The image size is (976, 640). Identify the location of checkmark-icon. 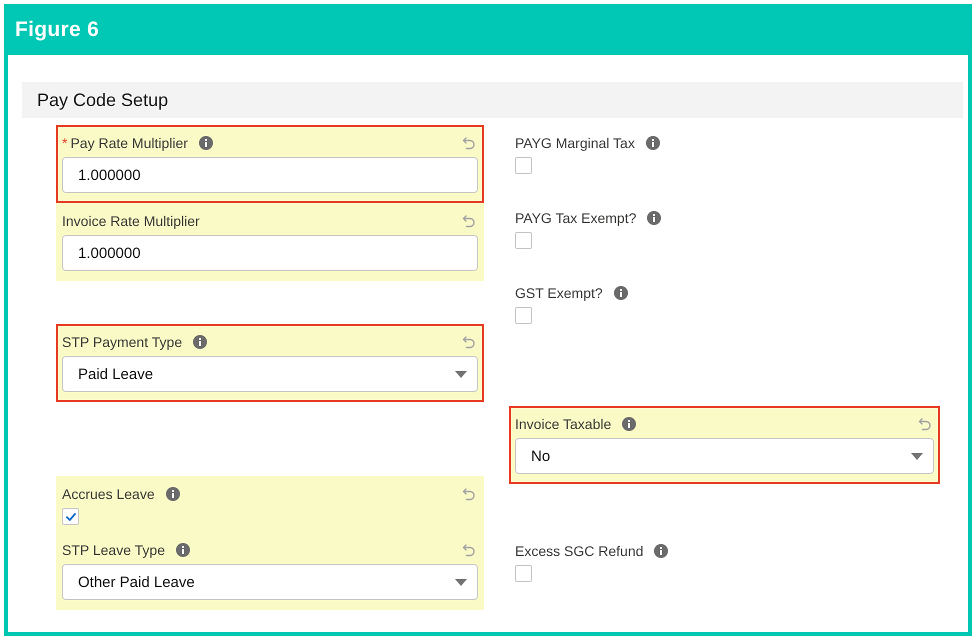
(71, 516).